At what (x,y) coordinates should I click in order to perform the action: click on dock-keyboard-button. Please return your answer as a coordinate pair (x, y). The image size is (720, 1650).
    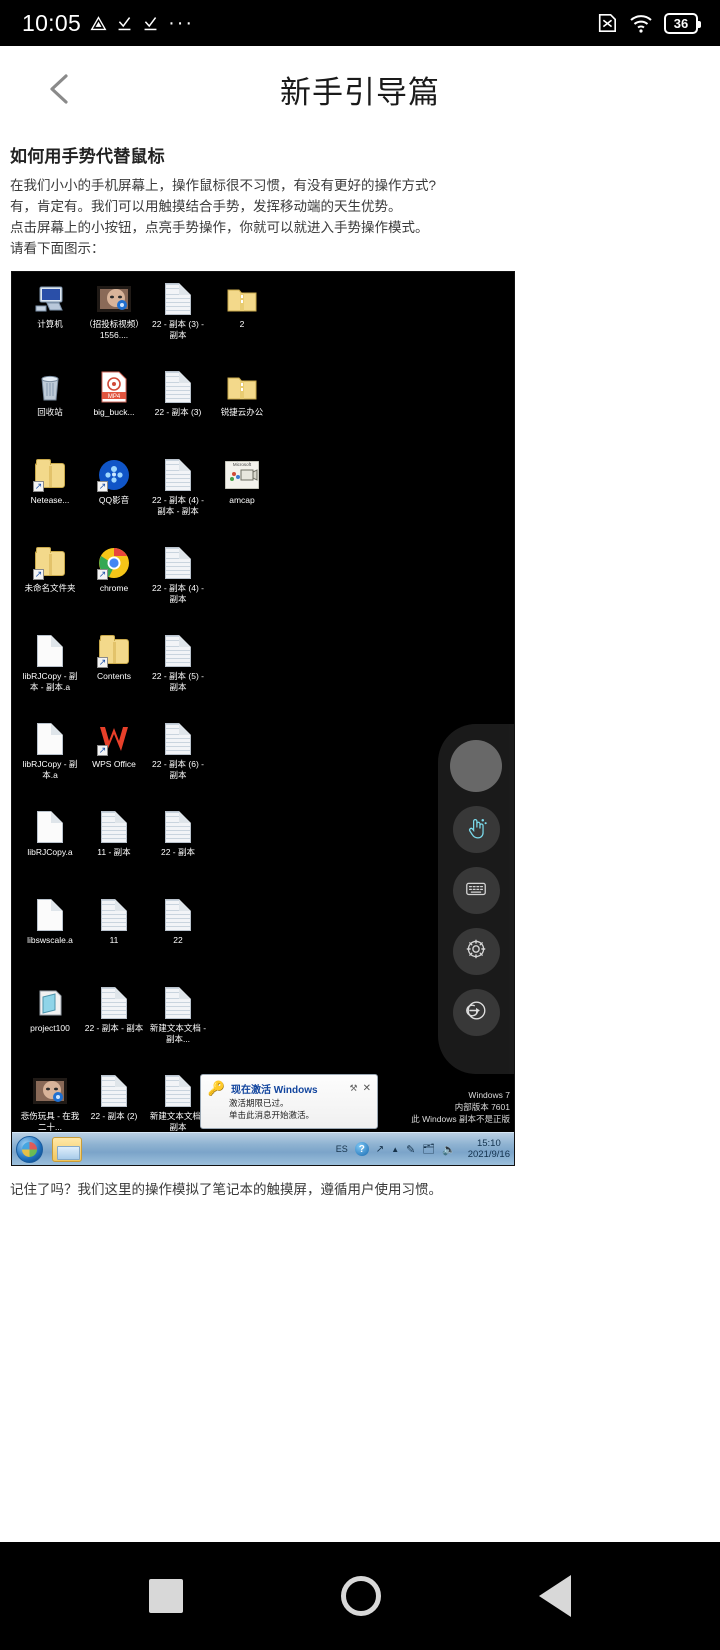
    Looking at the image, I should click on (476, 890).